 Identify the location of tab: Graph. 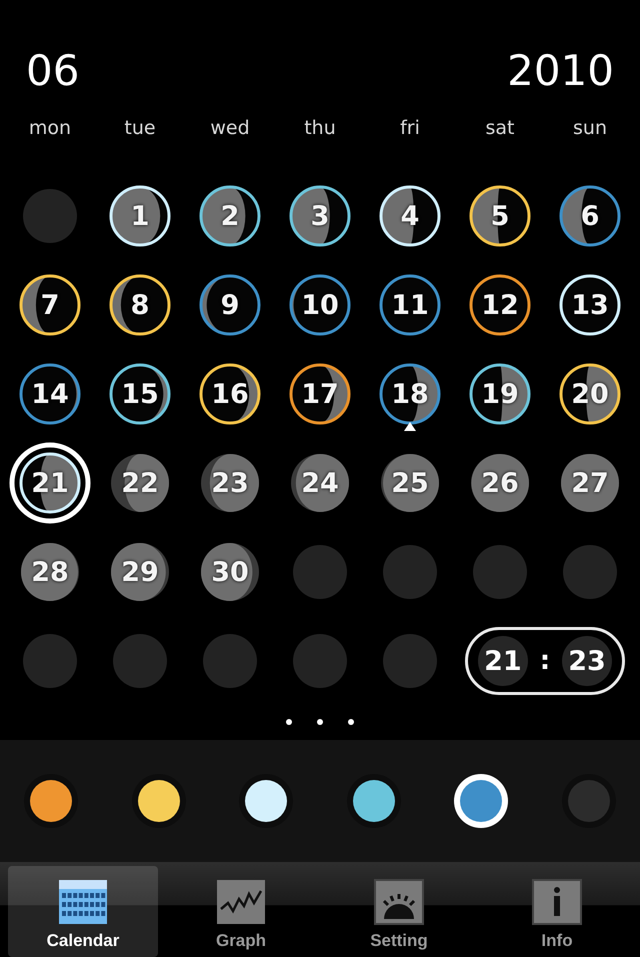
(241, 911).